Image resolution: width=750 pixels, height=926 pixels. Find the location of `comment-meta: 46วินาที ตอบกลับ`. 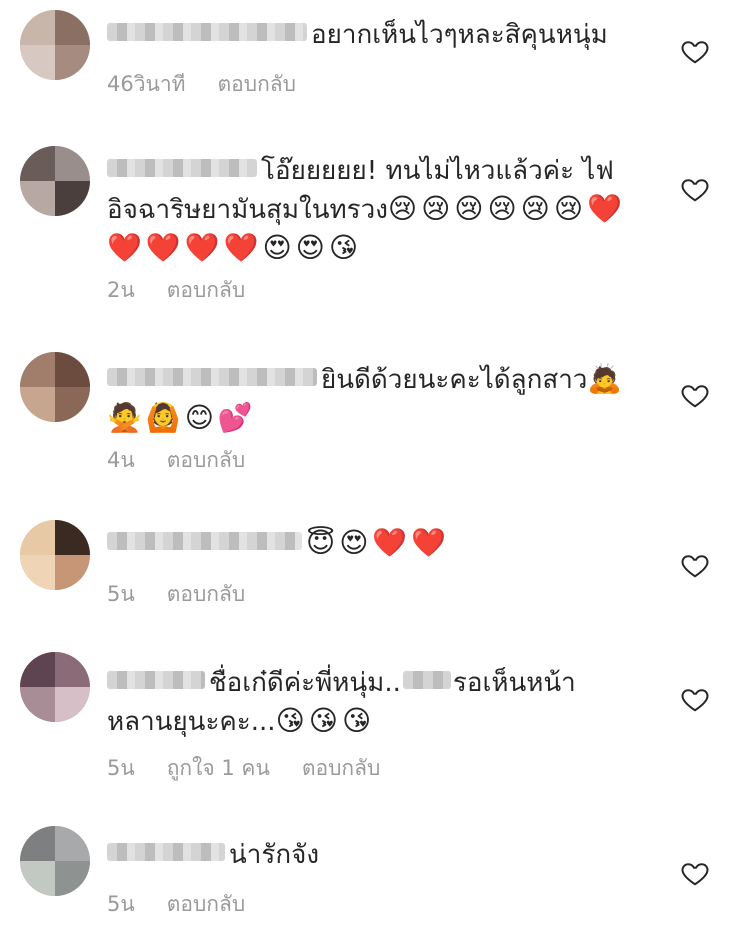

comment-meta: 46วินาที ตอบกลับ is located at coordinates (217, 84).